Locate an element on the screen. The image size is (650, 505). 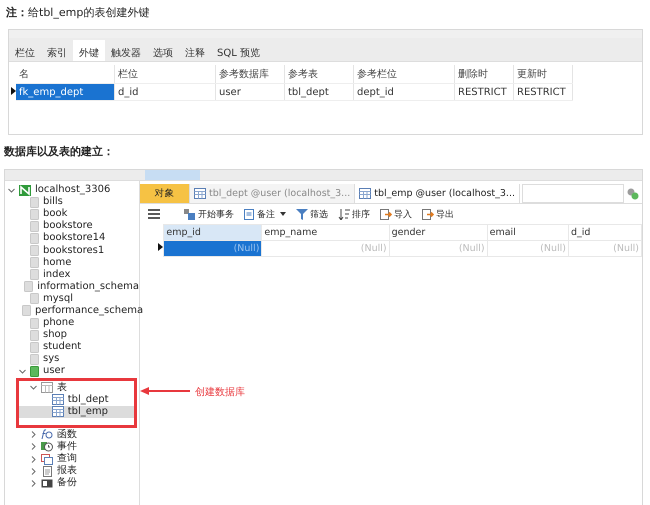
tree-item: 表 is located at coordinates (76, 388).